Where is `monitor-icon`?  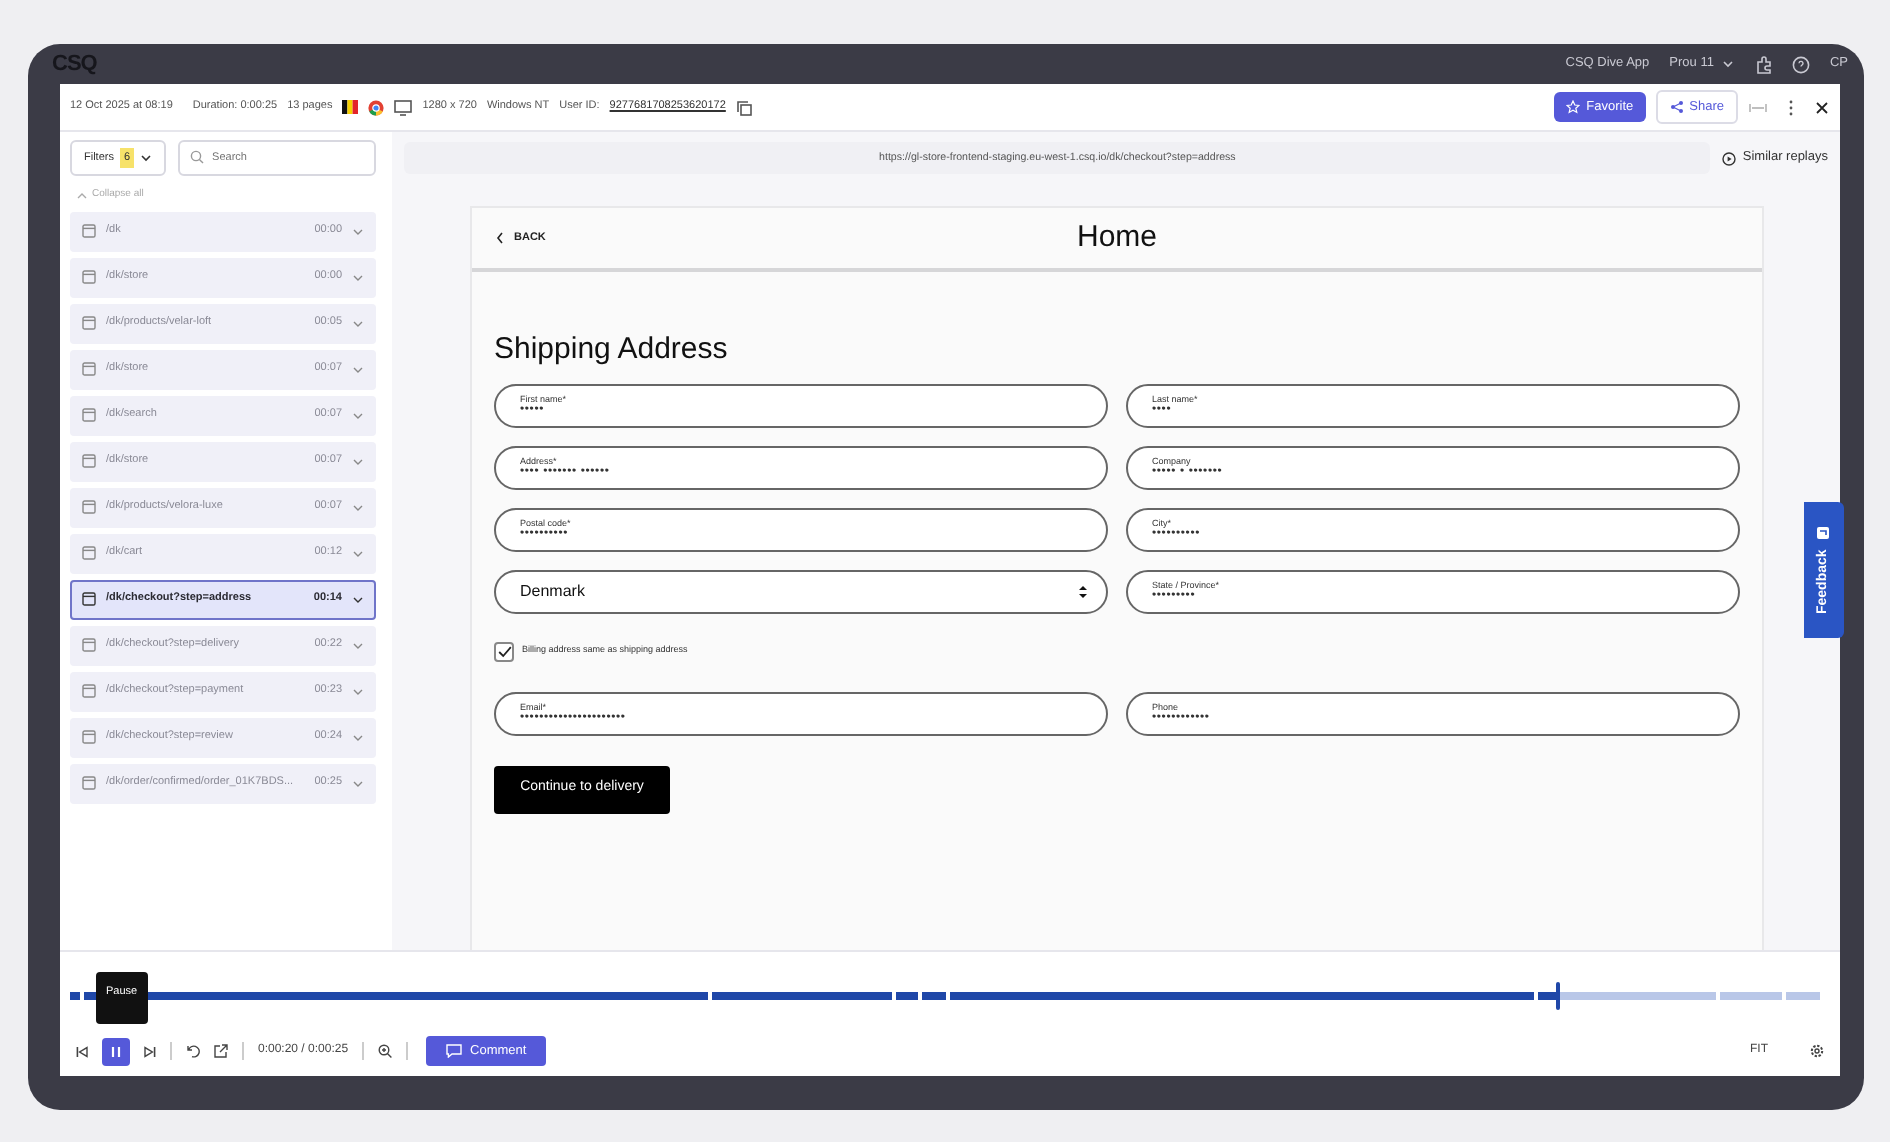 monitor-icon is located at coordinates (403, 107).